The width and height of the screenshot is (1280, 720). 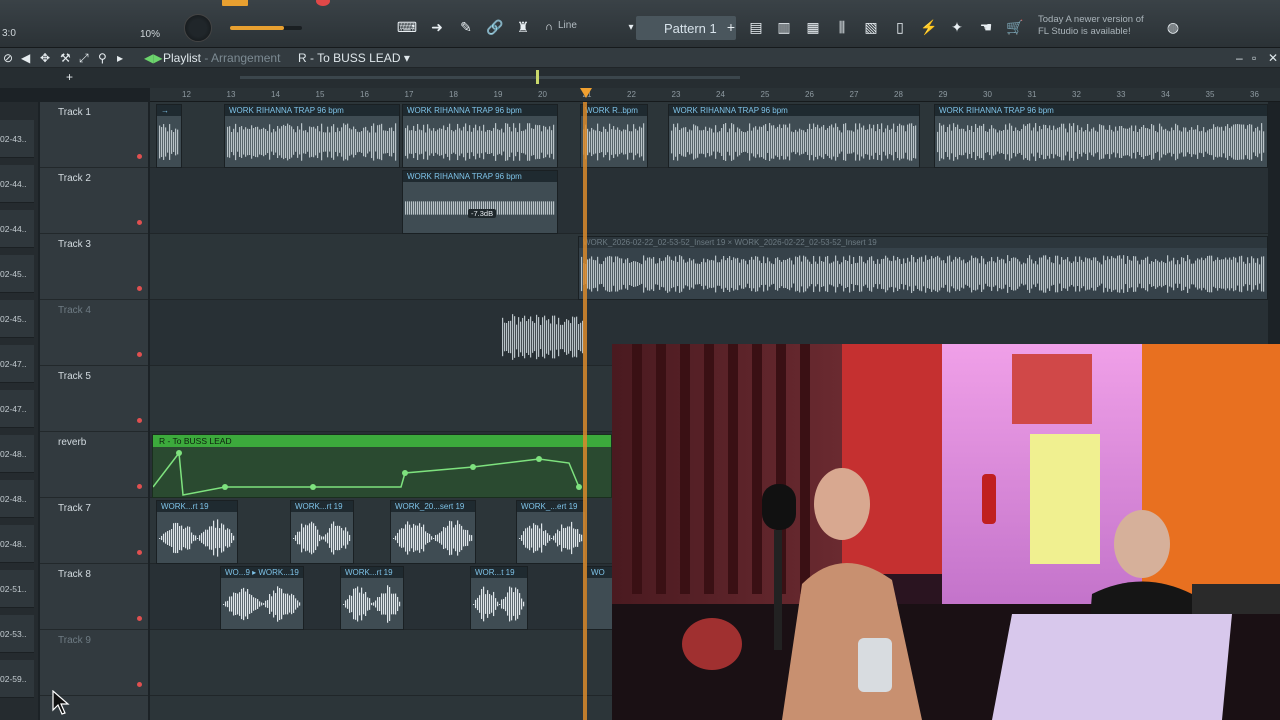 What do you see at coordinates (84, 58) in the screenshot?
I see `fit-icon: ⤢` at bounding box center [84, 58].